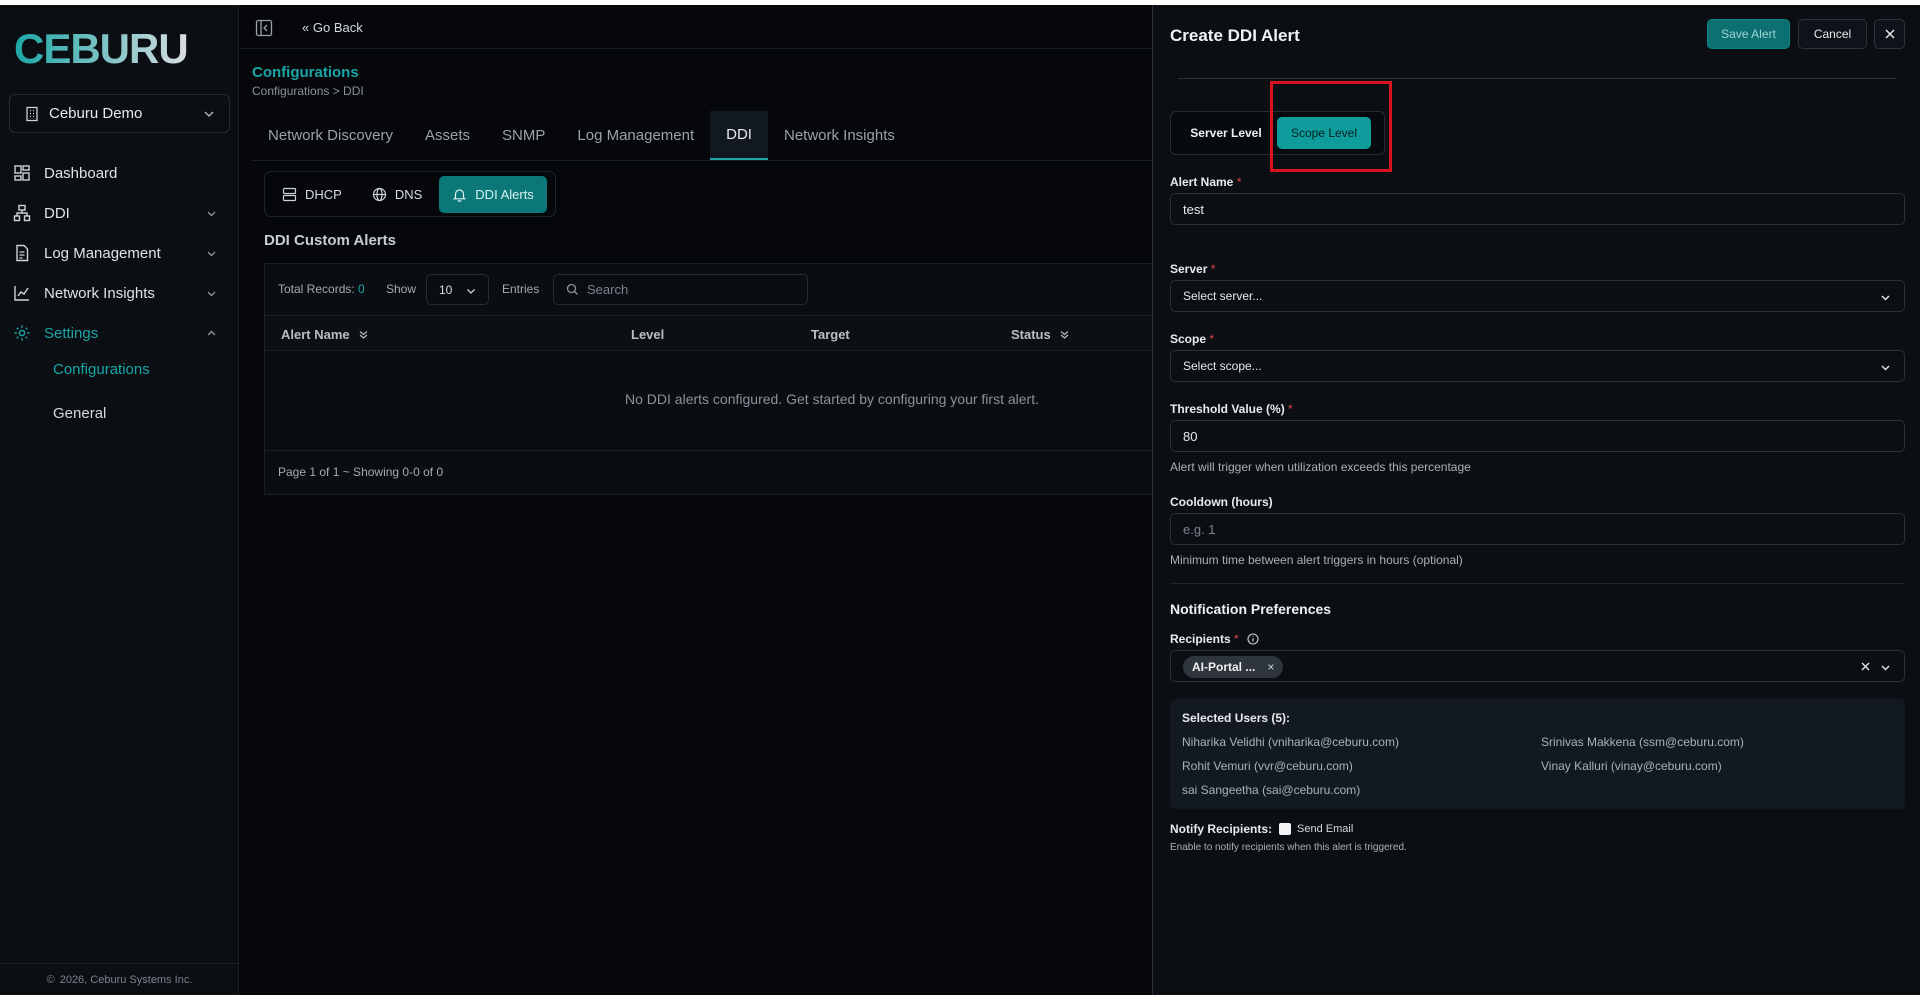 The height and width of the screenshot is (995, 1920). What do you see at coordinates (1226, 133) in the screenshot?
I see `server-level-option: Server Level` at bounding box center [1226, 133].